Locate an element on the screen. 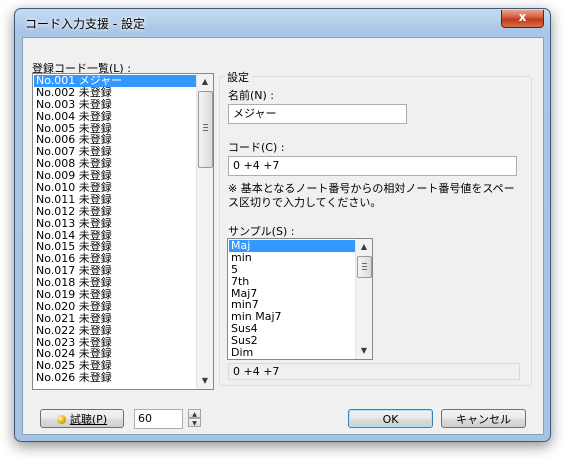  window-title: コード入力支援 - 設定 is located at coordinates (85, 24).